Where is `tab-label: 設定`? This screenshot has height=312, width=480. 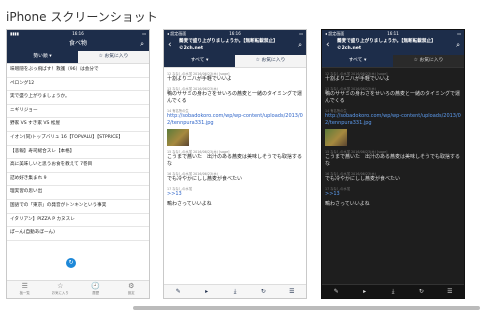
tab-label: 設定 is located at coordinates (131, 293).